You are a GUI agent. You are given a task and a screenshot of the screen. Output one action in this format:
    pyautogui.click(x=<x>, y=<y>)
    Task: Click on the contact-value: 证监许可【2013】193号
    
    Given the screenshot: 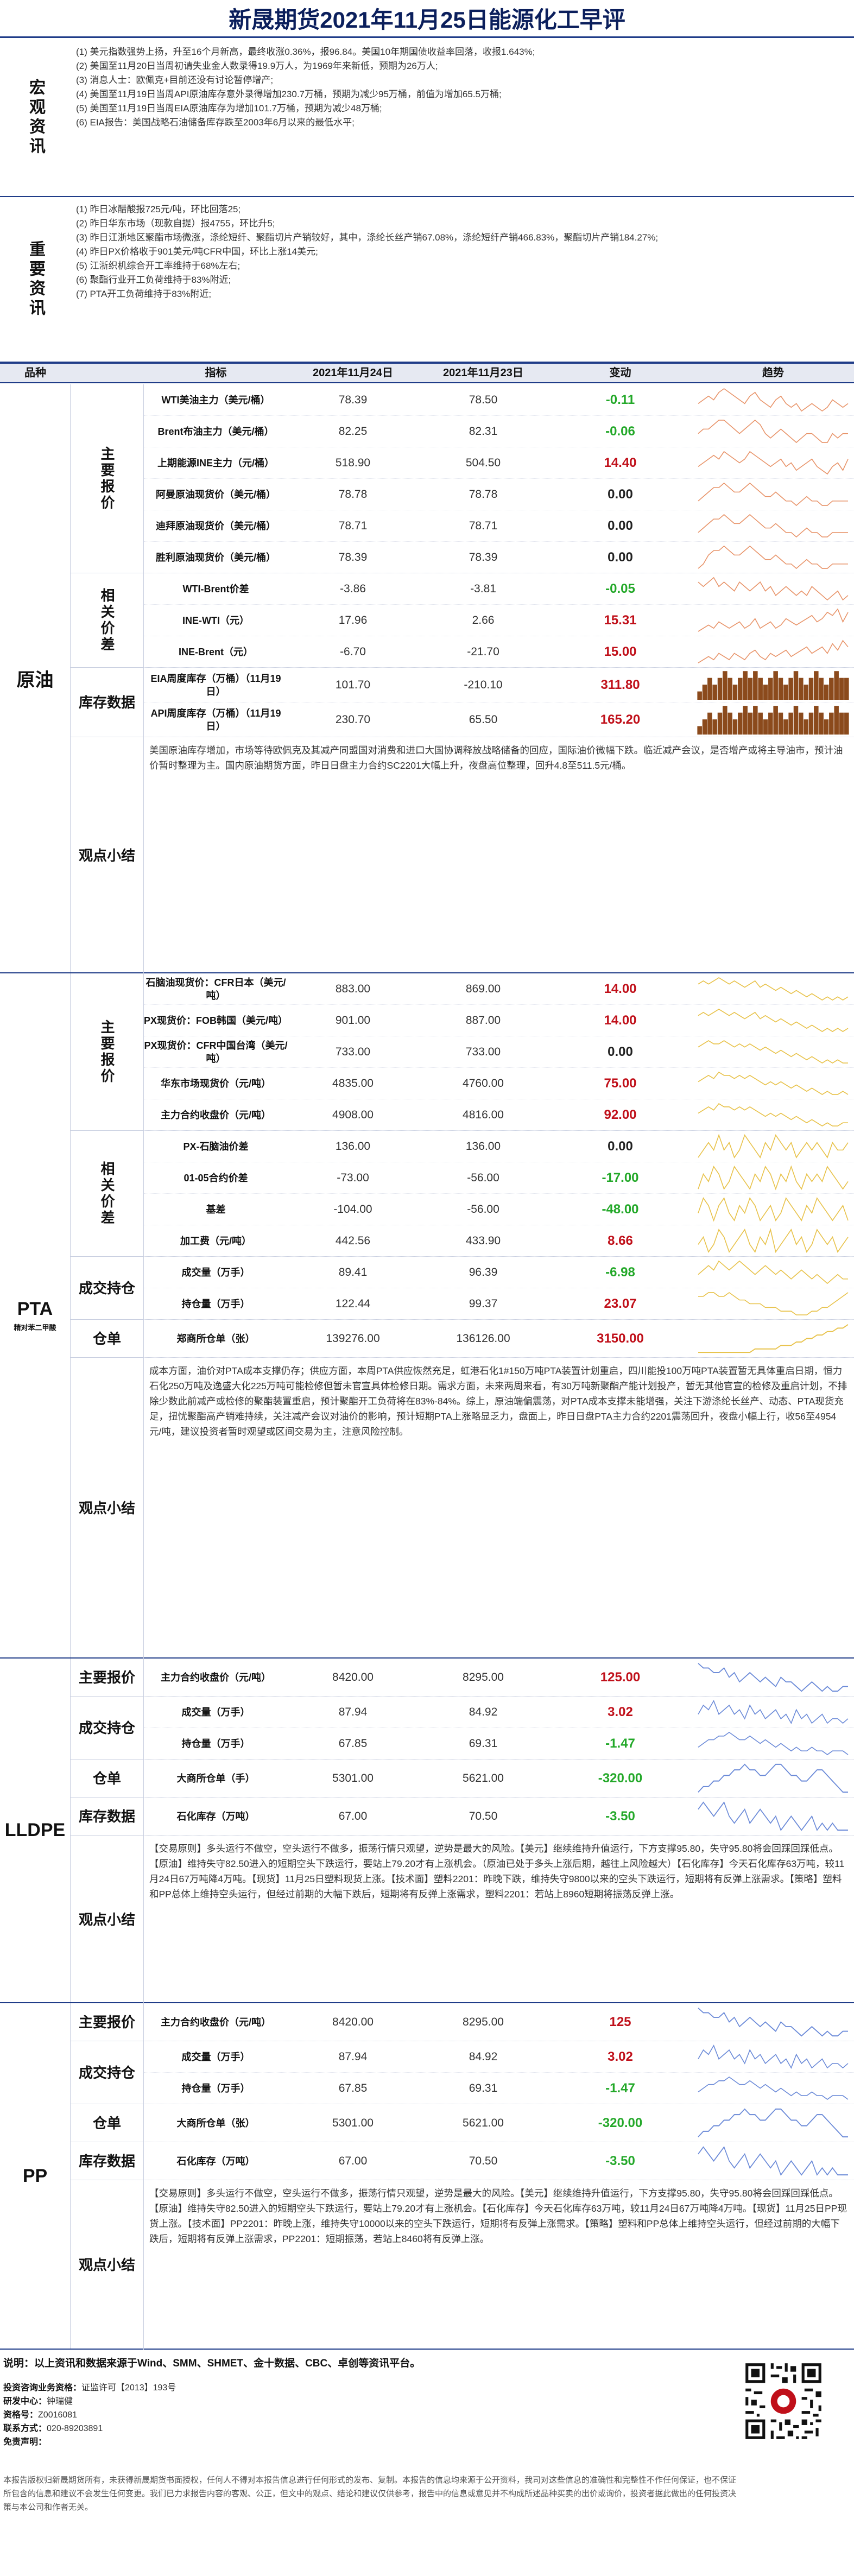 What is the action you would take?
    pyautogui.click(x=128, y=2388)
    